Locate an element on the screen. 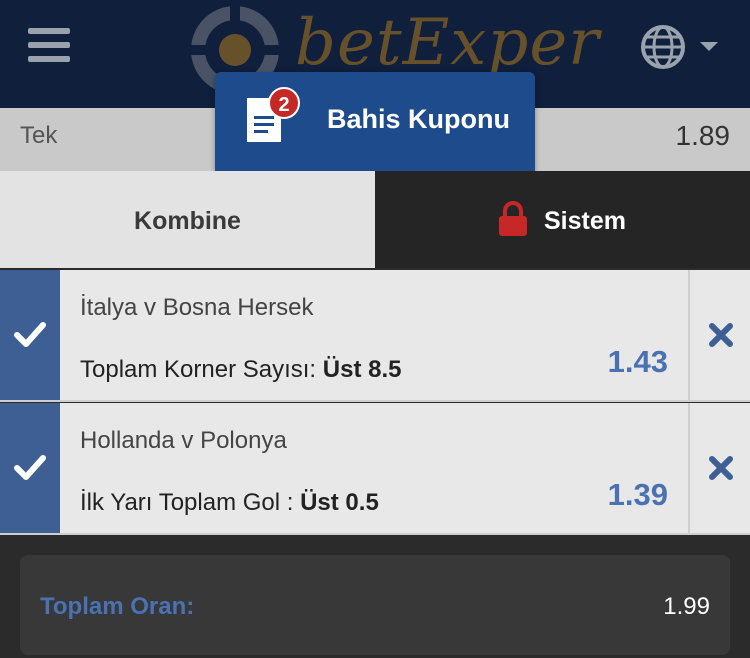 The height and width of the screenshot is (658, 750). bet-slip-button: 2 Bahis Kuponu is located at coordinates (375, 122).